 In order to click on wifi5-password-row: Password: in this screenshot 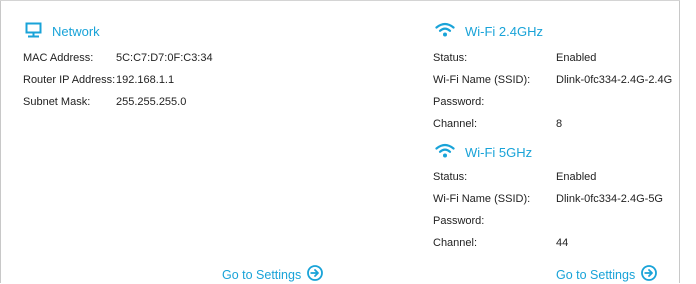, I will do `click(494, 221)`.